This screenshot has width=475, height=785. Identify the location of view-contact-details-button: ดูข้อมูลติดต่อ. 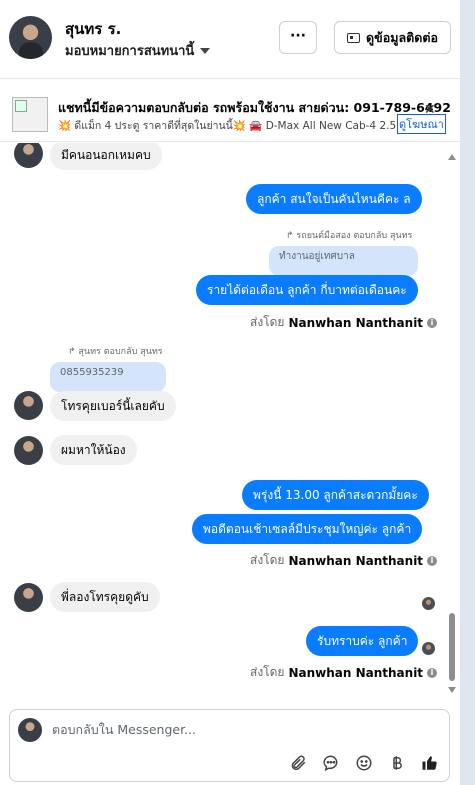
(392, 37).